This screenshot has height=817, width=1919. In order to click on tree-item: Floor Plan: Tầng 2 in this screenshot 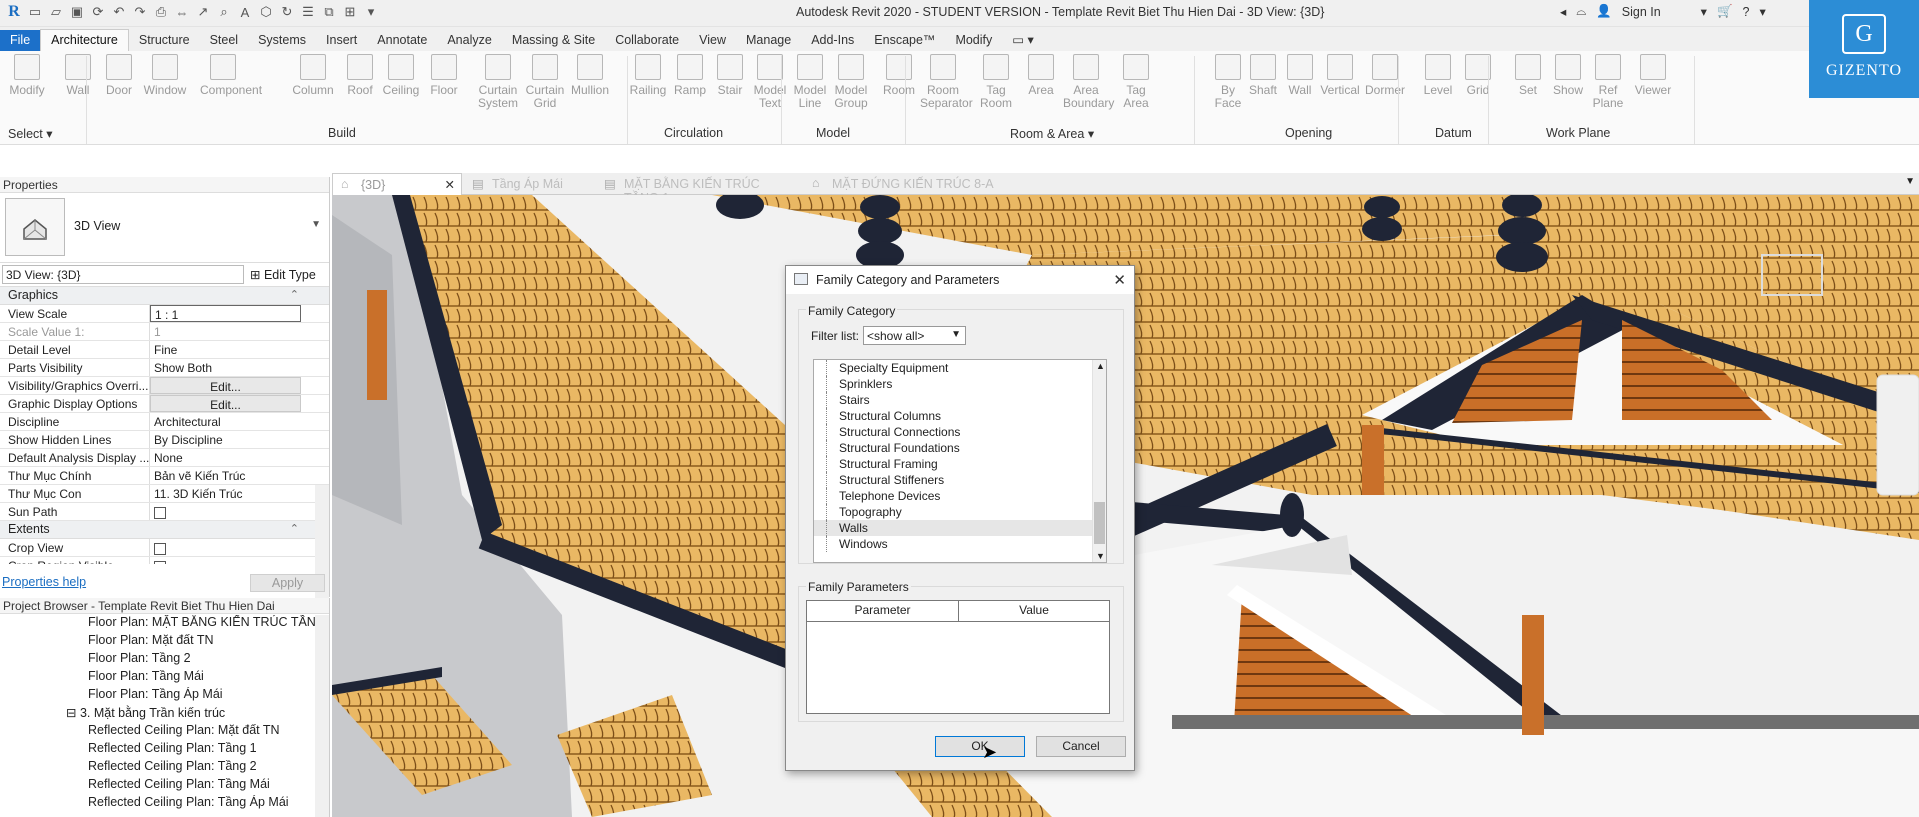, I will do `click(164, 660)`.